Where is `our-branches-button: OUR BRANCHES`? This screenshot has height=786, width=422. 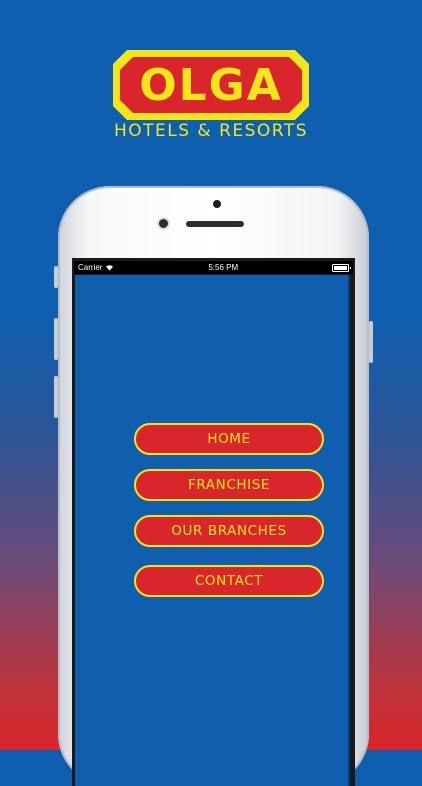
our-branches-button: OUR BRANCHES is located at coordinates (229, 531).